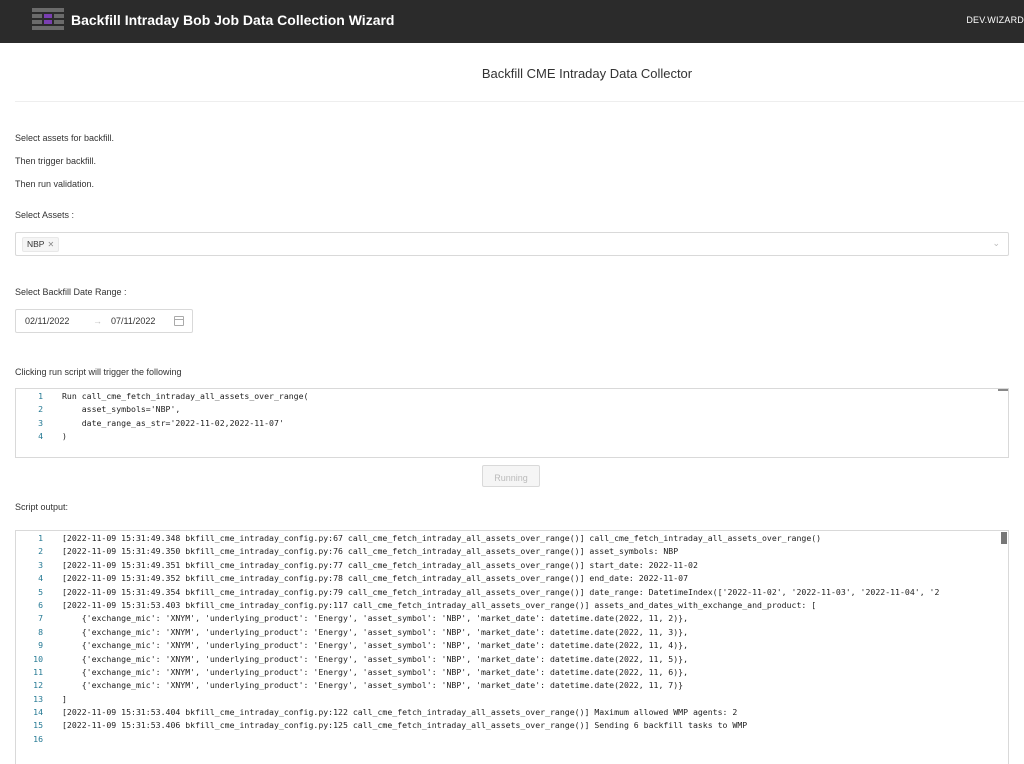  Describe the element at coordinates (64, 698) in the screenshot. I see `code-text: ]` at that location.